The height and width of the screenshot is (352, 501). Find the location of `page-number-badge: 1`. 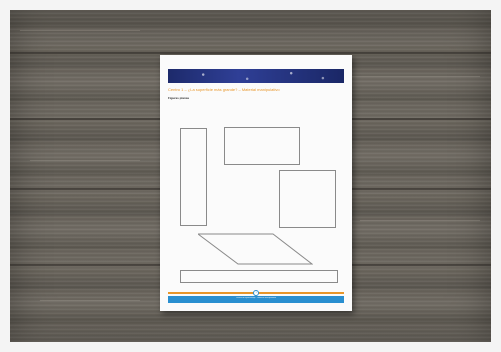

page-number-badge: 1 is located at coordinates (256, 293).